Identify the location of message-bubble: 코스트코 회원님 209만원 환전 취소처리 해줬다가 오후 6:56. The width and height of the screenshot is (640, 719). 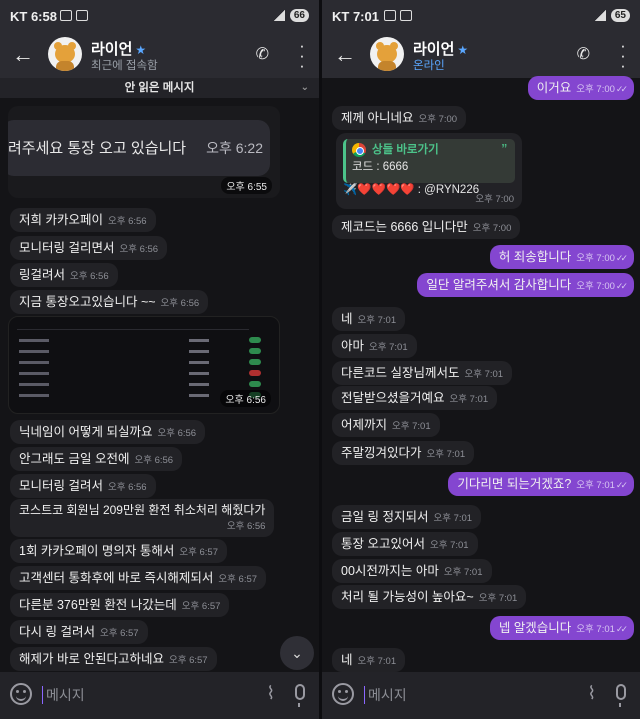
(142, 518).